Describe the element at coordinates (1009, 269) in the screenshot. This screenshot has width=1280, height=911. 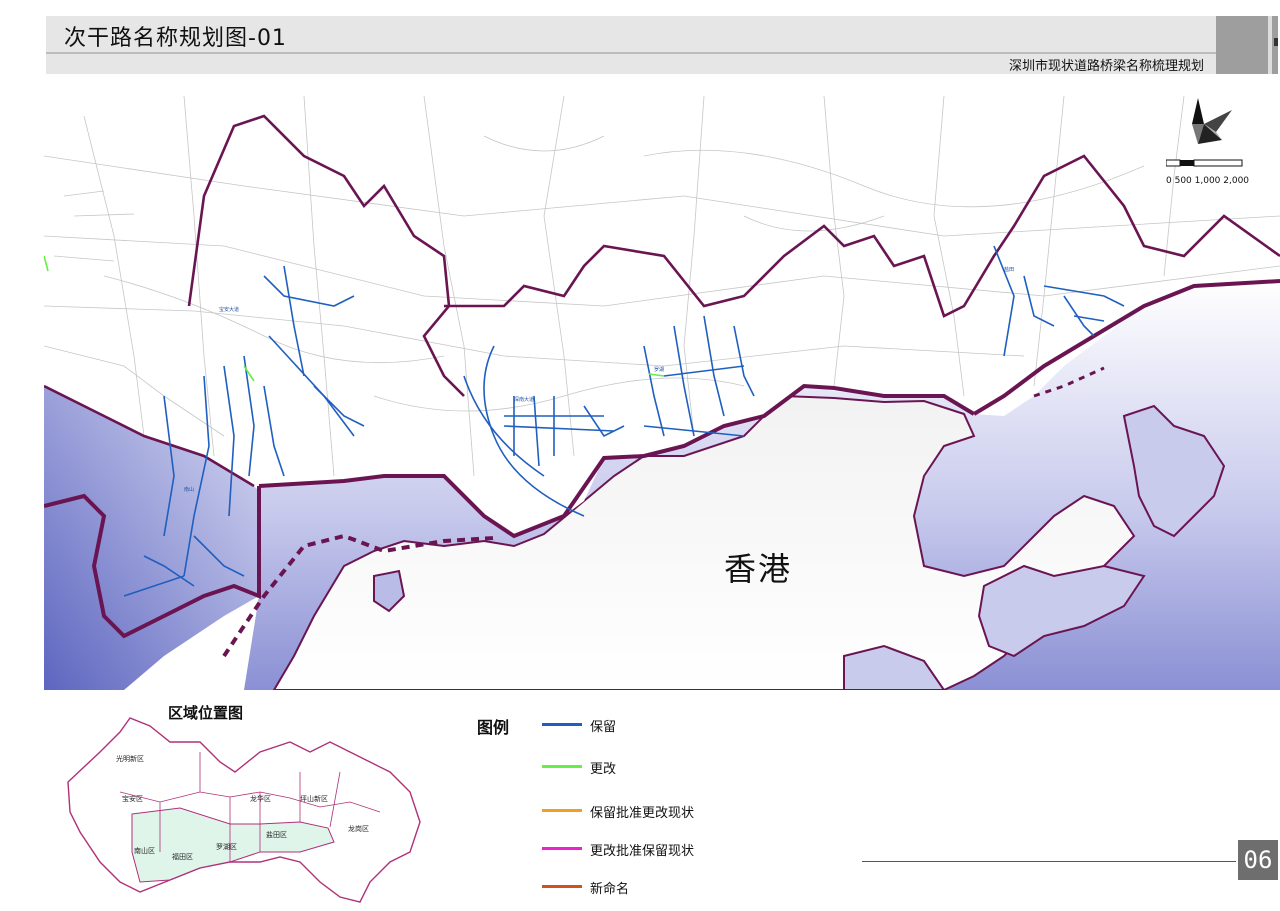
I see `svg-text: 盐田` at that location.